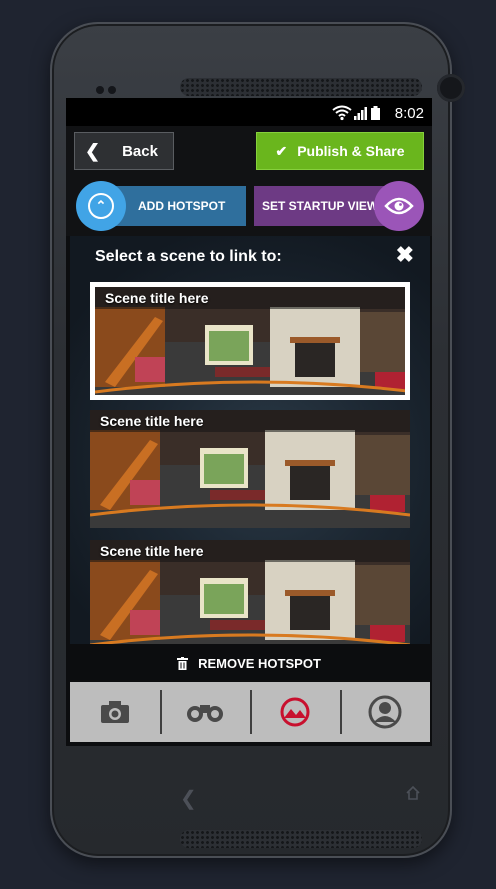  I want to click on back-button: ❮ Back, so click(124, 151).